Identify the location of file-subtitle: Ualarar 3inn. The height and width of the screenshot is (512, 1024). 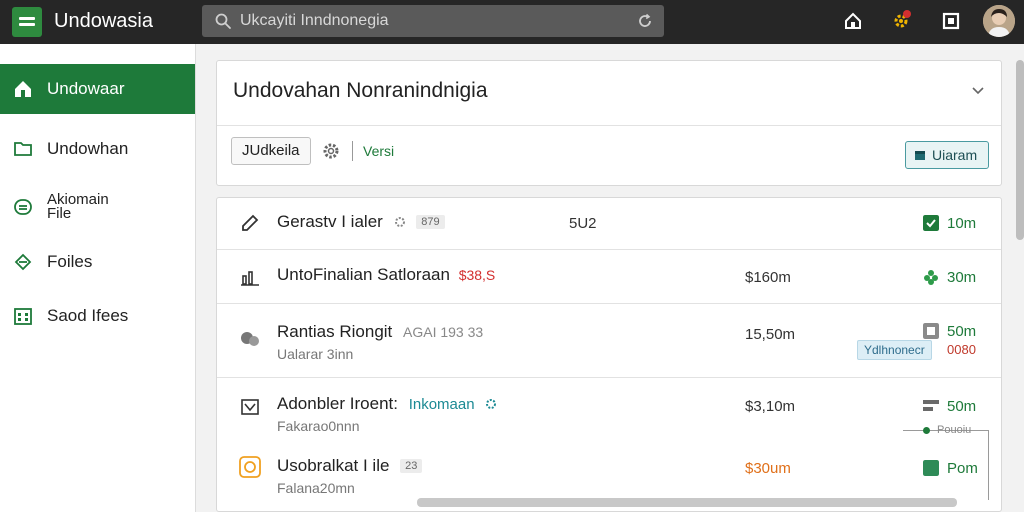
(315, 354).